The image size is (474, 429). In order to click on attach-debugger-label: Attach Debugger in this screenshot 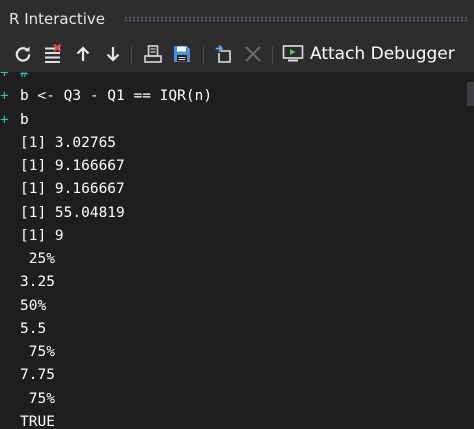, I will do `click(382, 54)`.